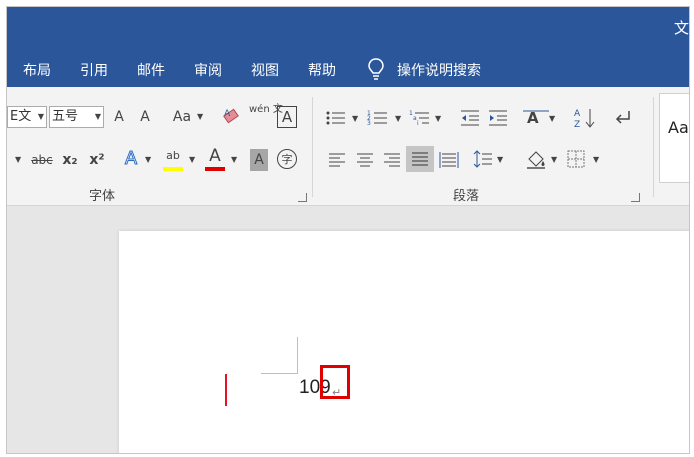  Describe the element at coordinates (348, 29) in the screenshot. I see `title-bar: 文` at that location.